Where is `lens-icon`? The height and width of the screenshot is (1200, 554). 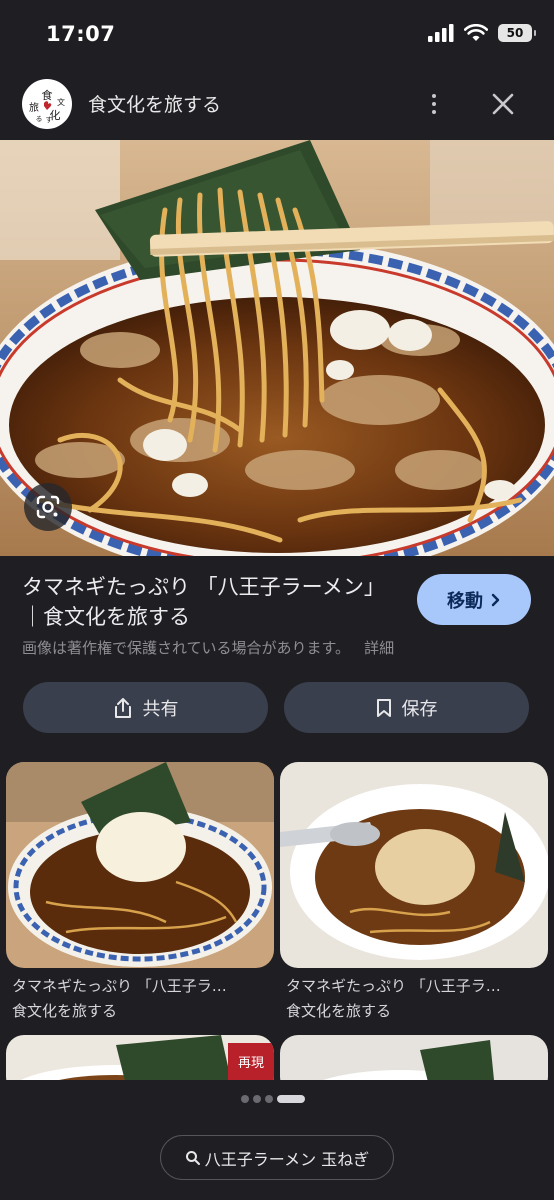
lens-icon is located at coordinates (48, 507).